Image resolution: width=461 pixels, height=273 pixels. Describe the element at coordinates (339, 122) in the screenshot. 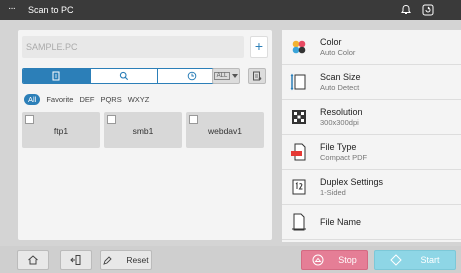

I see `setting-value: 300x300dpi` at that location.